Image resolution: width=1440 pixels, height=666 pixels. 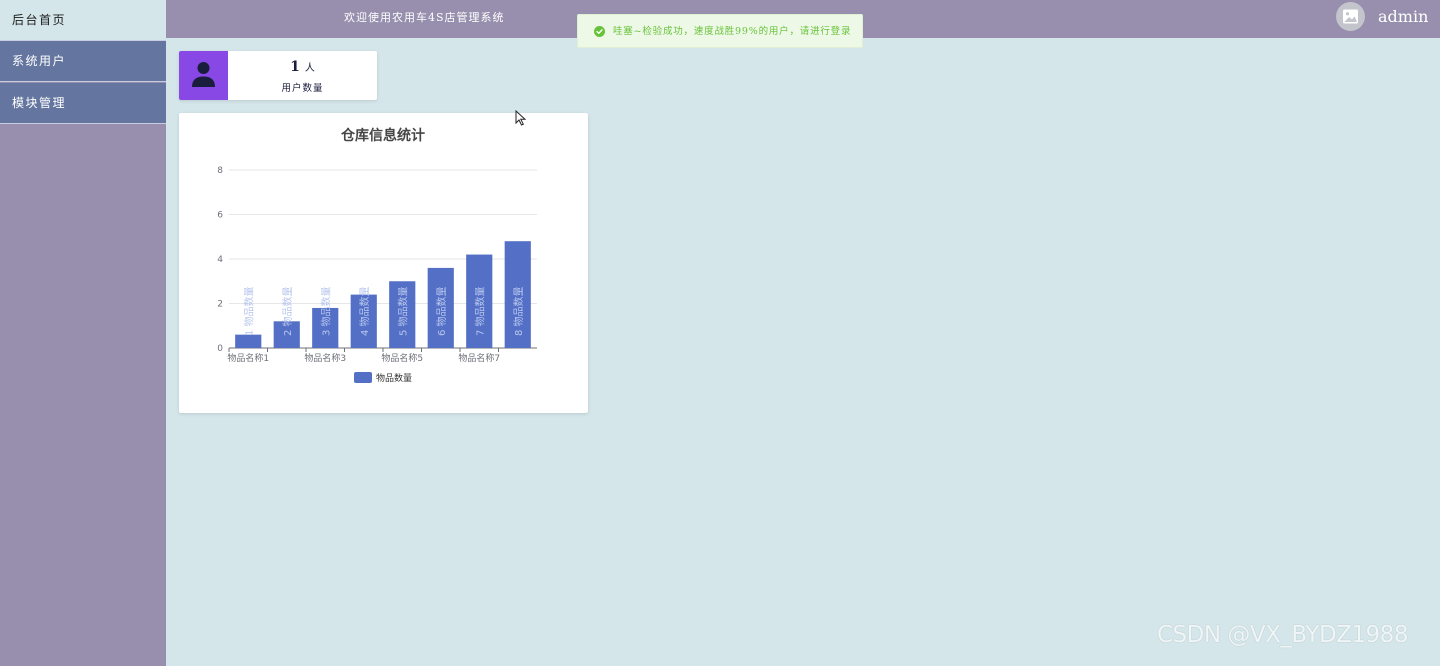 What do you see at coordinates (479, 358) in the screenshot?
I see `x-tick-label: 物品名称7` at bounding box center [479, 358].